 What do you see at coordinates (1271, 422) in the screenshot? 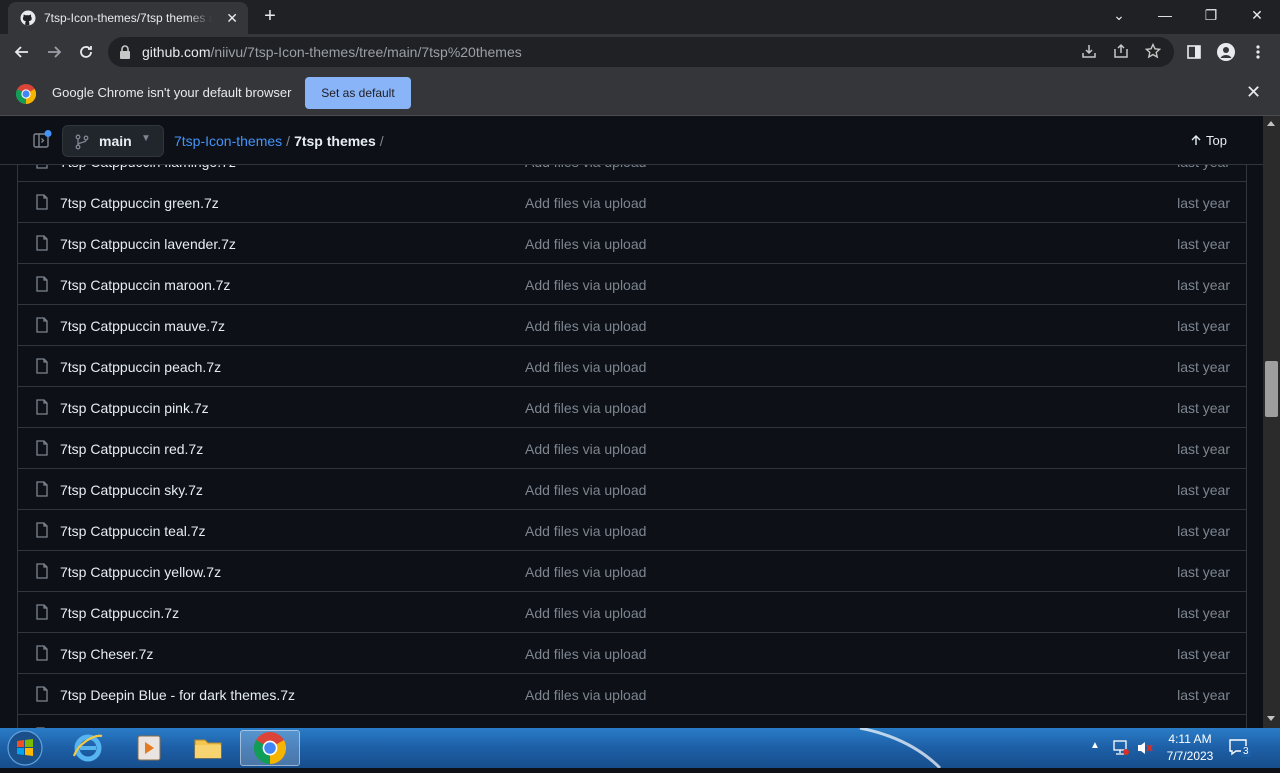
I see `page-scrollbar` at bounding box center [1271, 422].